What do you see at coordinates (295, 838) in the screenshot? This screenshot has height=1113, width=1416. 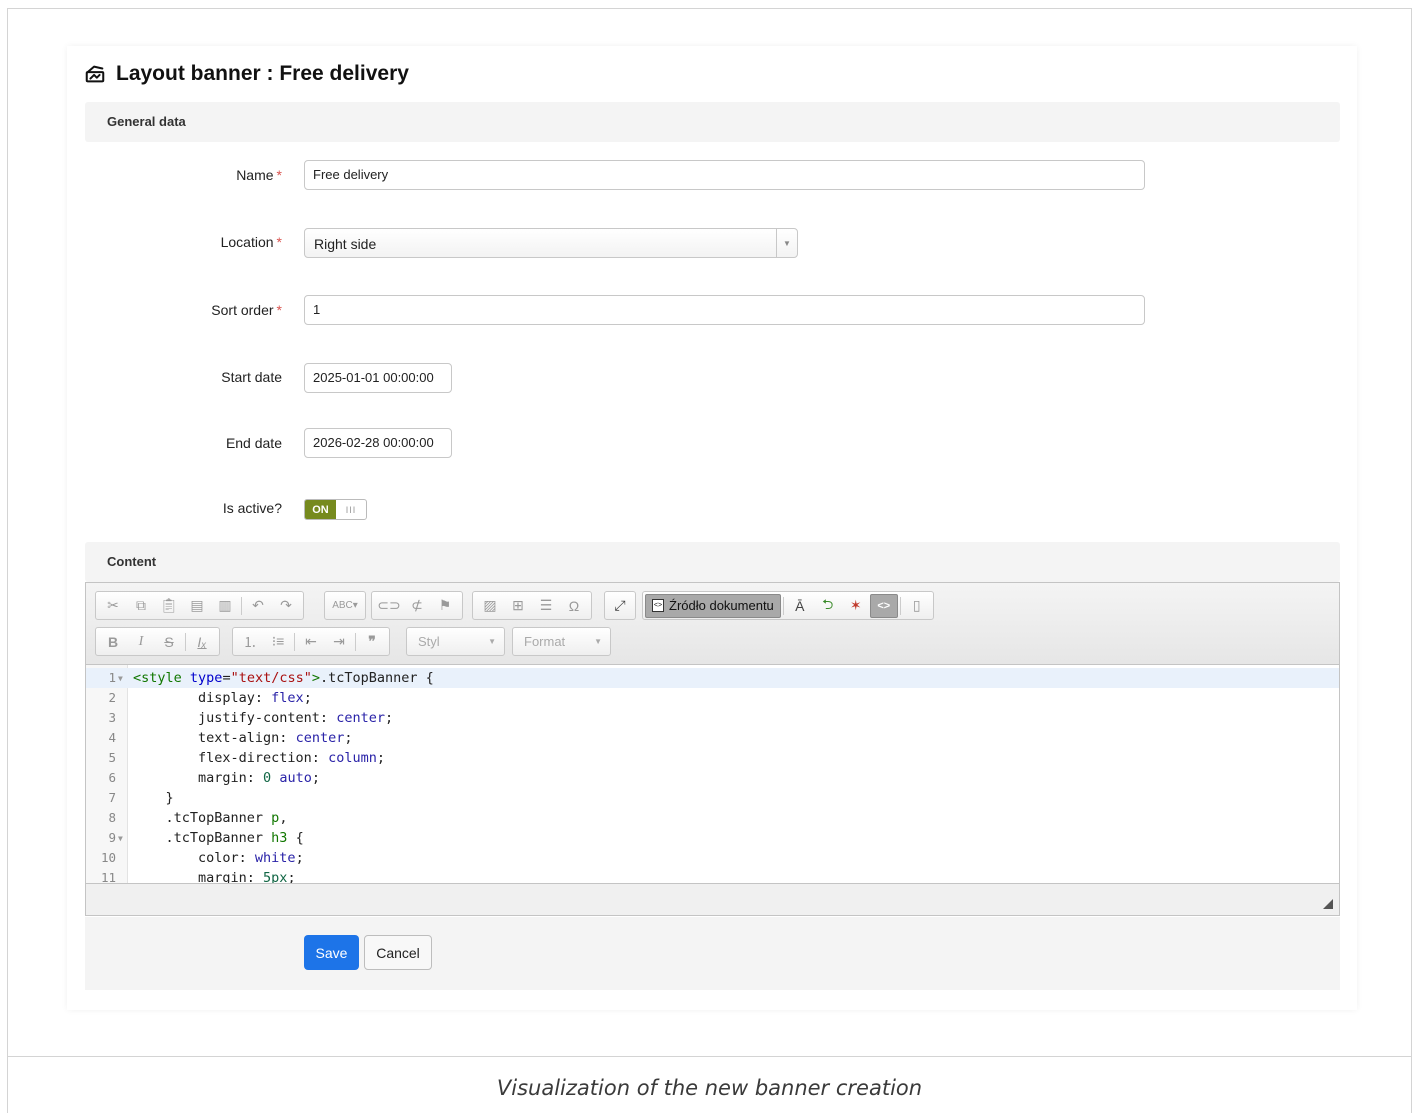 I see `code-token: {` at bounding box center [295, 838].